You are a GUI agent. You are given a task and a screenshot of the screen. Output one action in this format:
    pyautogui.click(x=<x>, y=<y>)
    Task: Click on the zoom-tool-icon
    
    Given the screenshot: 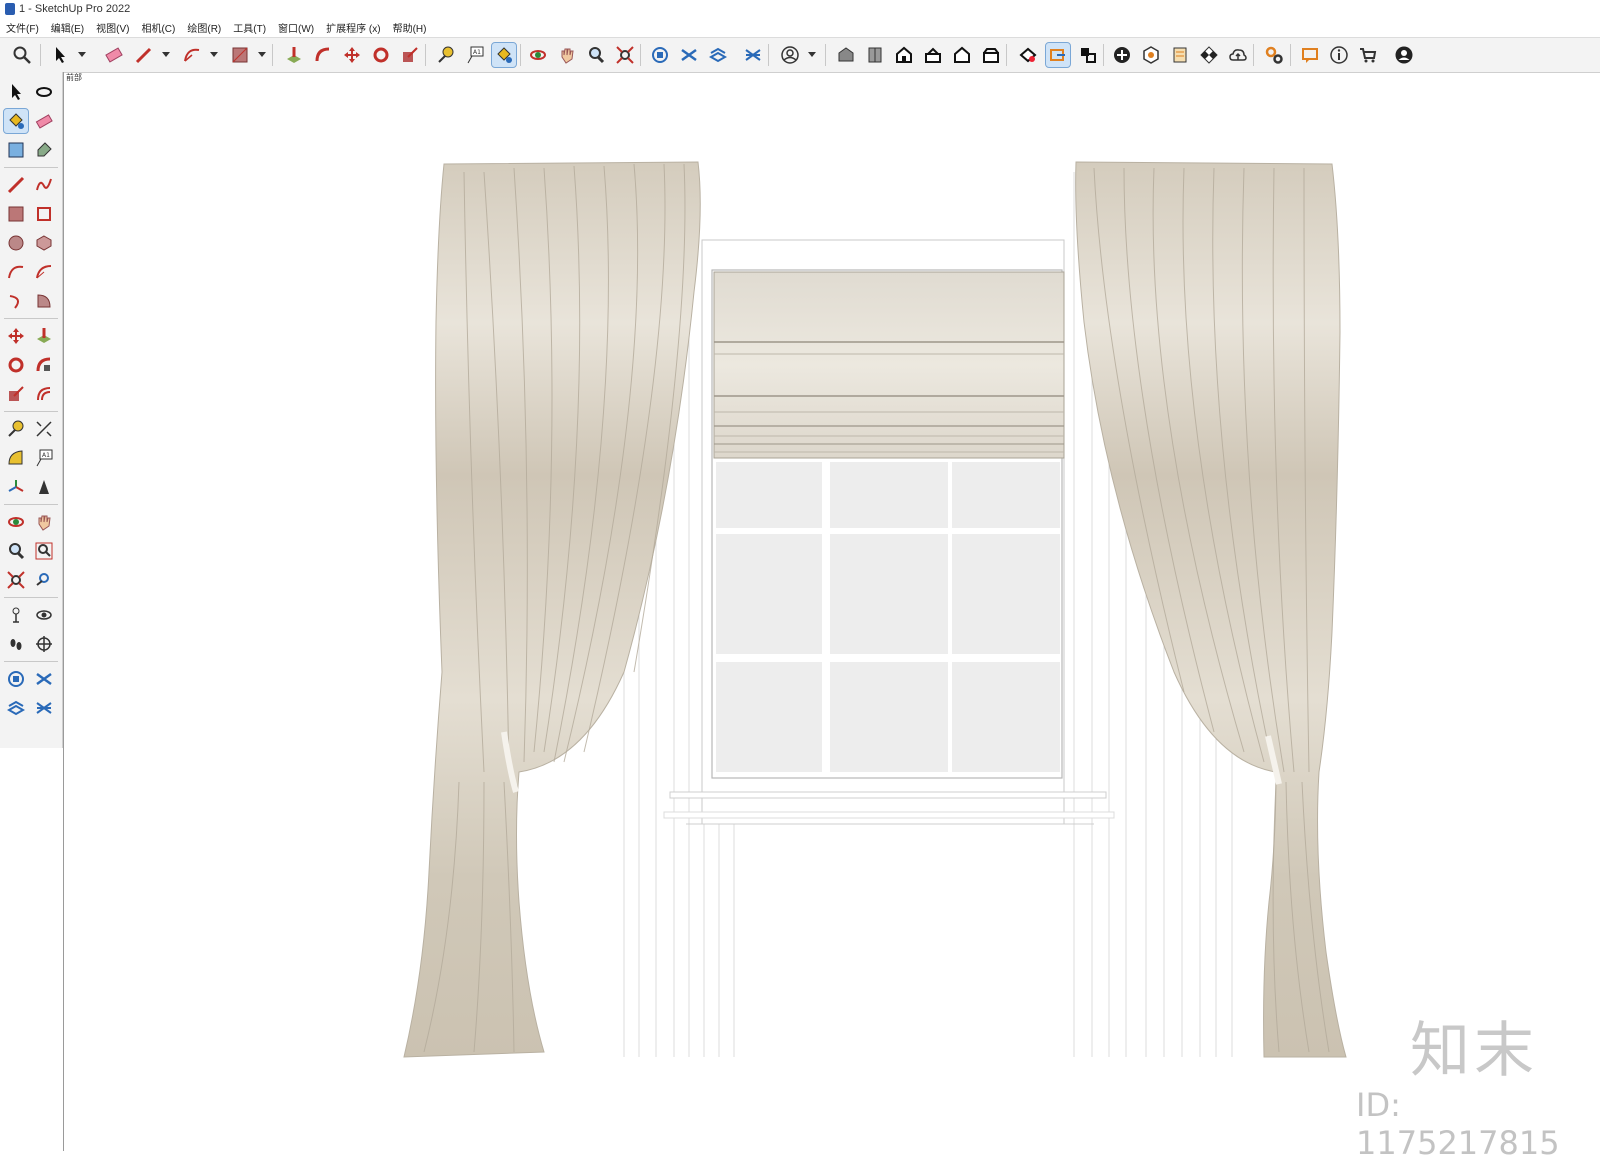 What is the action you would take?
    pyautogui.click(x=596, y=55)
    